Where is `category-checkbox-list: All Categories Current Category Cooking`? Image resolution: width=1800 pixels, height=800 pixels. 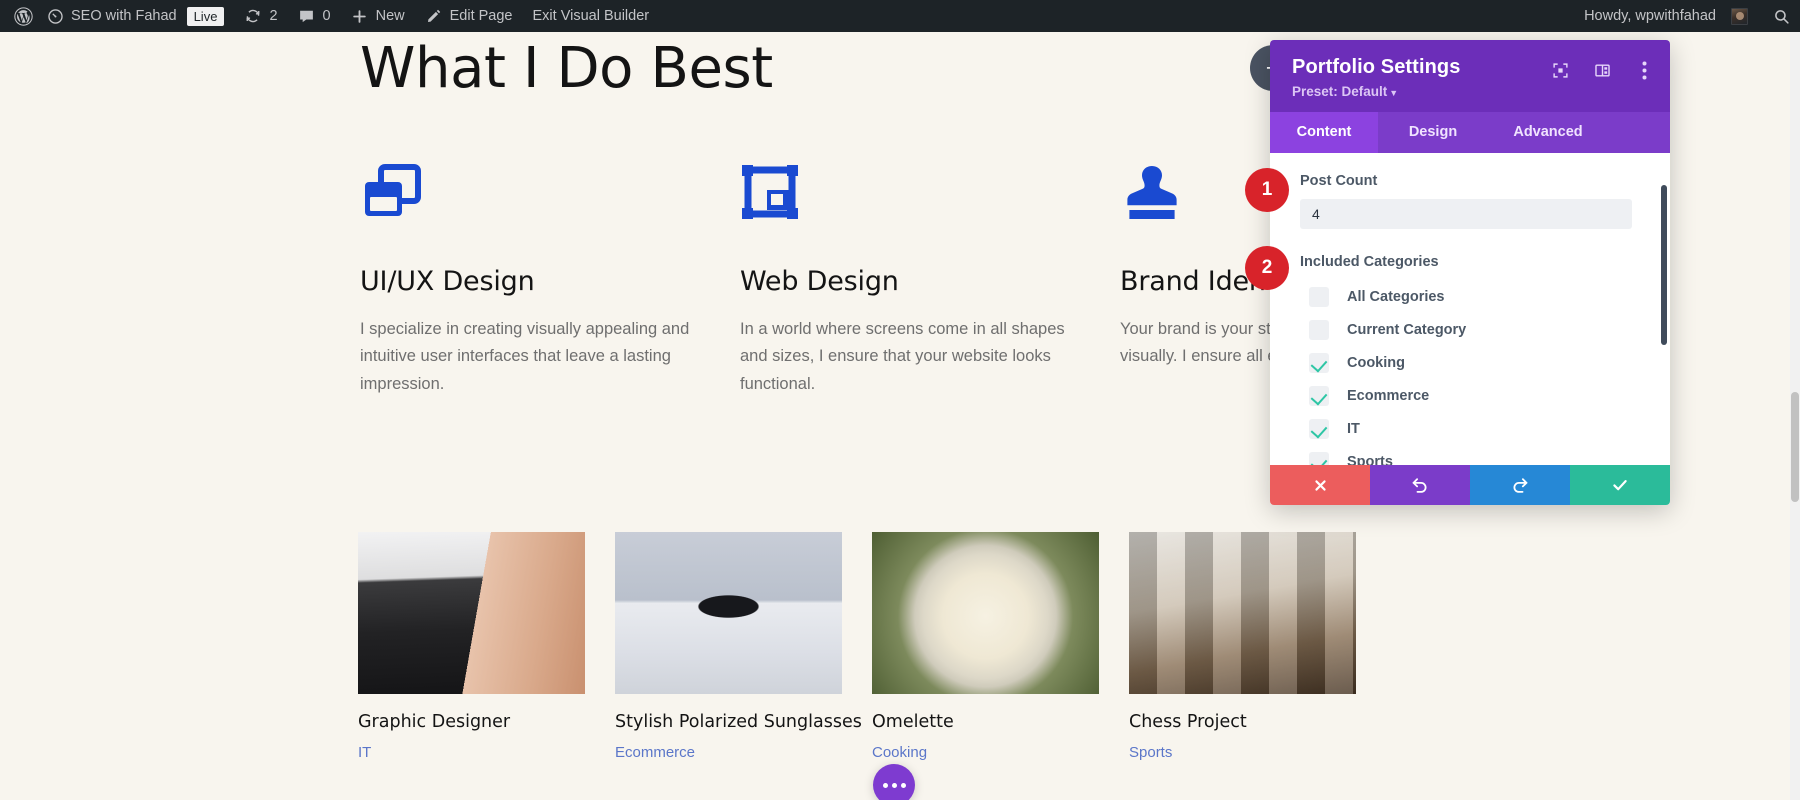
category-checkbox-list: All Categories Current Category Cooking is located at coordinates (1472, 372).